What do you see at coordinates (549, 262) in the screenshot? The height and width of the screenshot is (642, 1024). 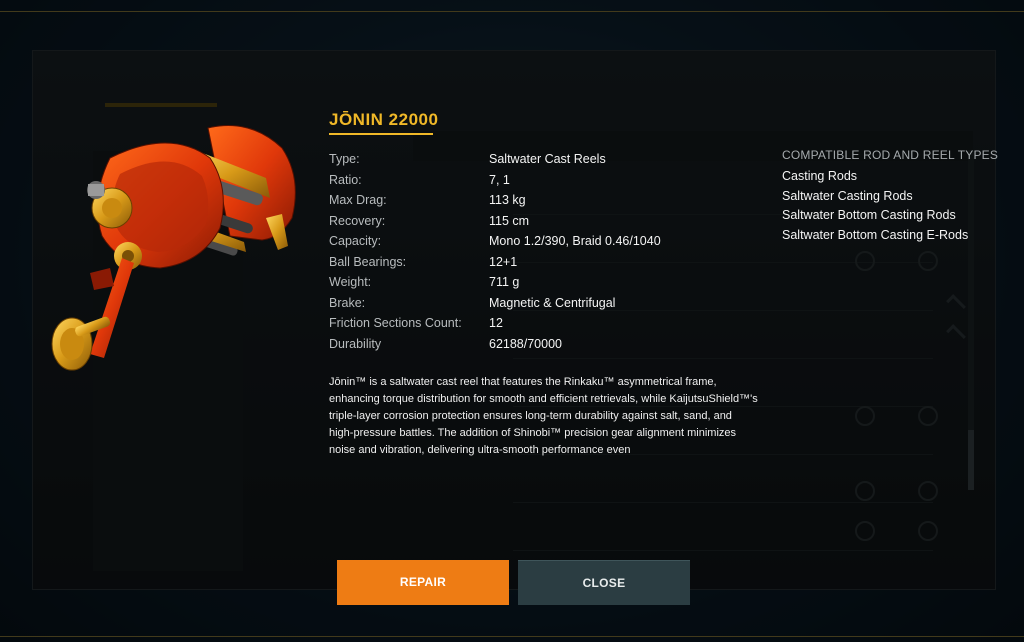 I see `stat-row-ball-bearings: Ball Bearings: 12+1` at bounding box center [549, 262].